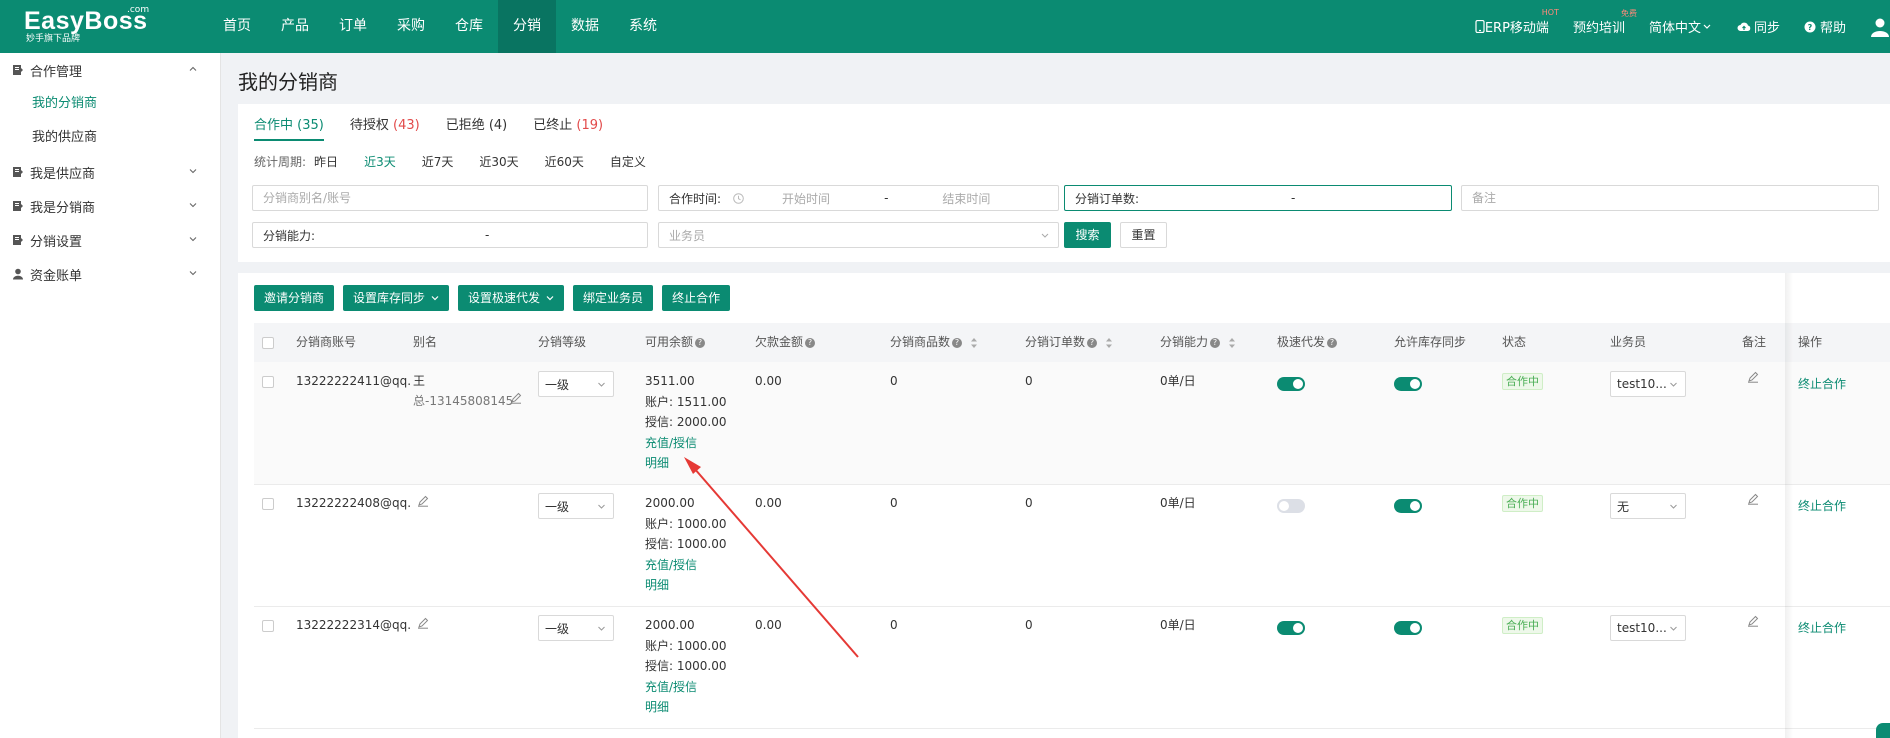  I want to click on scrollbar-thumb, so click(1883, 730).